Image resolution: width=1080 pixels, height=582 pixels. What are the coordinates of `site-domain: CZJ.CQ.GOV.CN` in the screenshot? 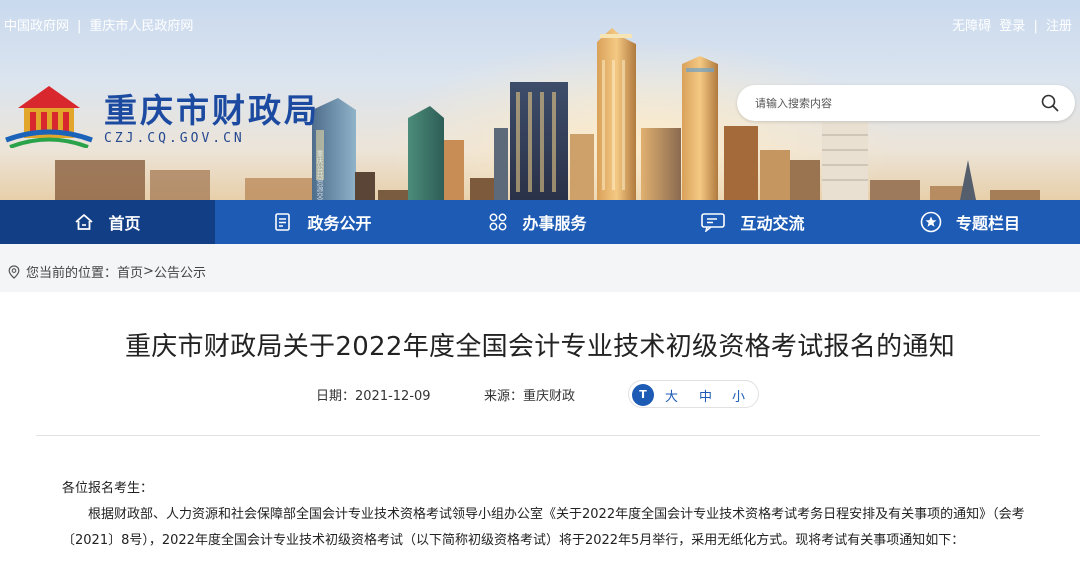 It's located at (174, 138).